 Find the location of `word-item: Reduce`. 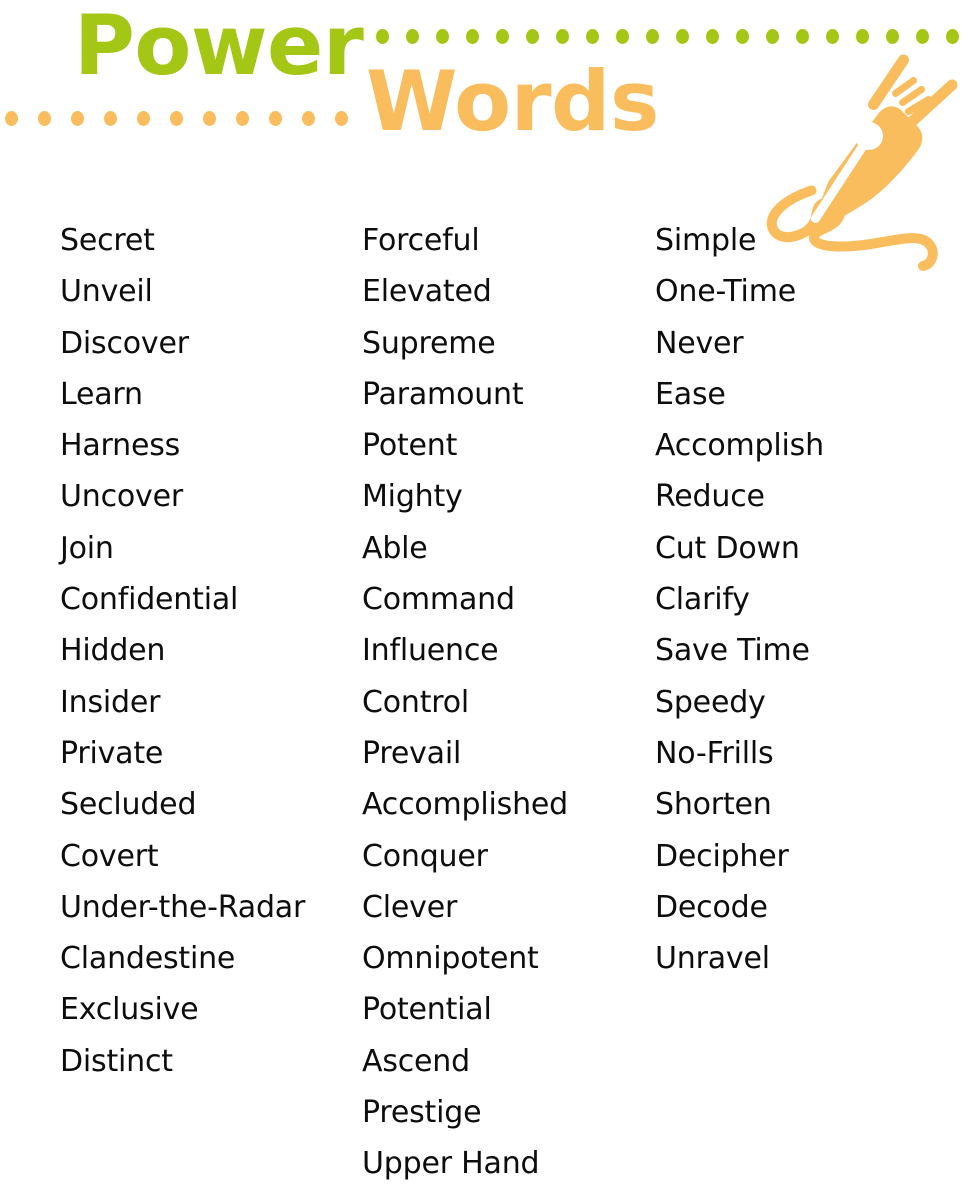

word-item: Reduce is located at coordinates (710, 497).